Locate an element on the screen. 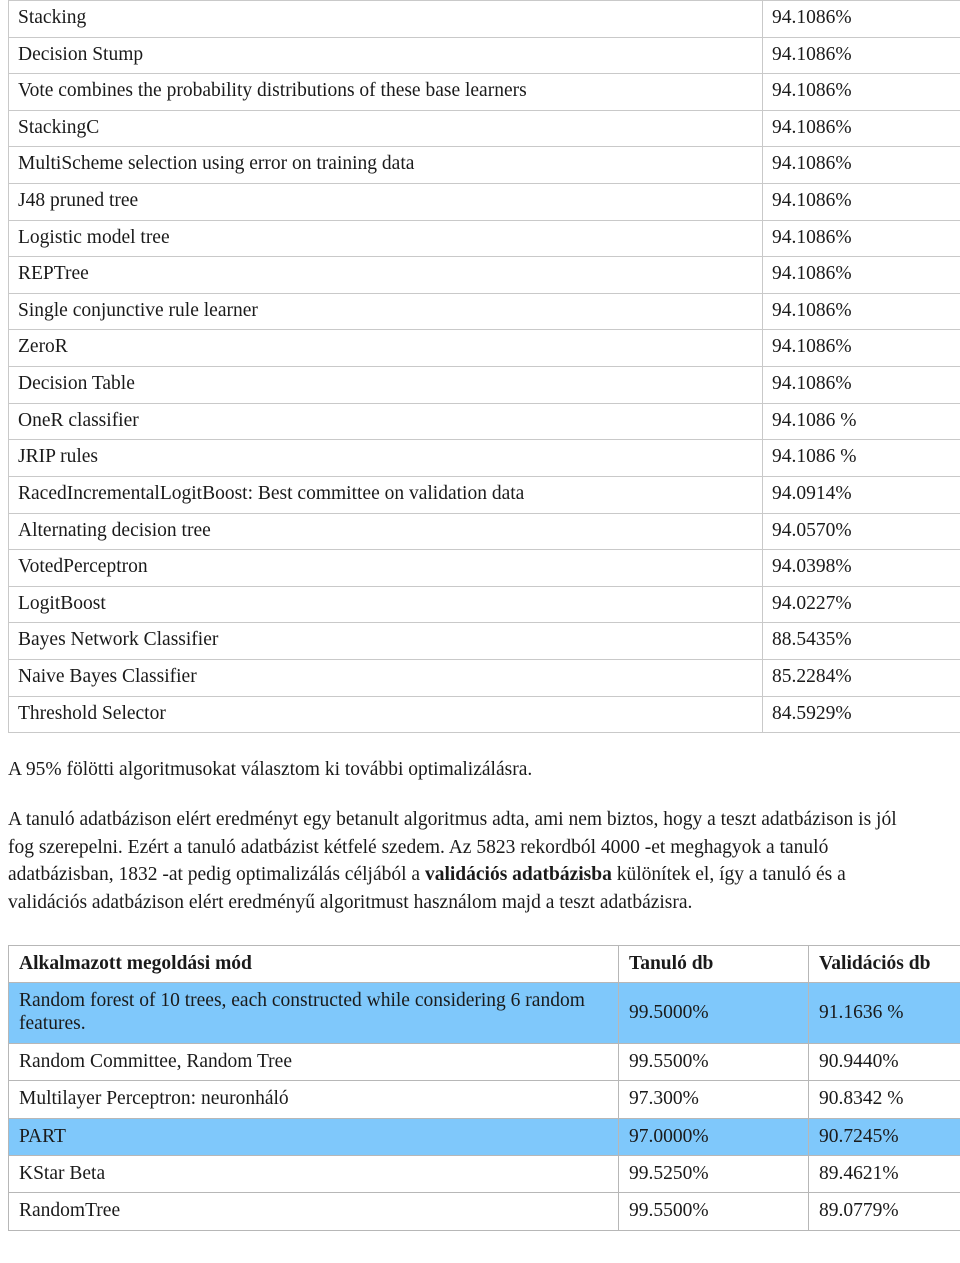  table-row: LogitBoost 94.0227% is located at coordinates (484, 604).